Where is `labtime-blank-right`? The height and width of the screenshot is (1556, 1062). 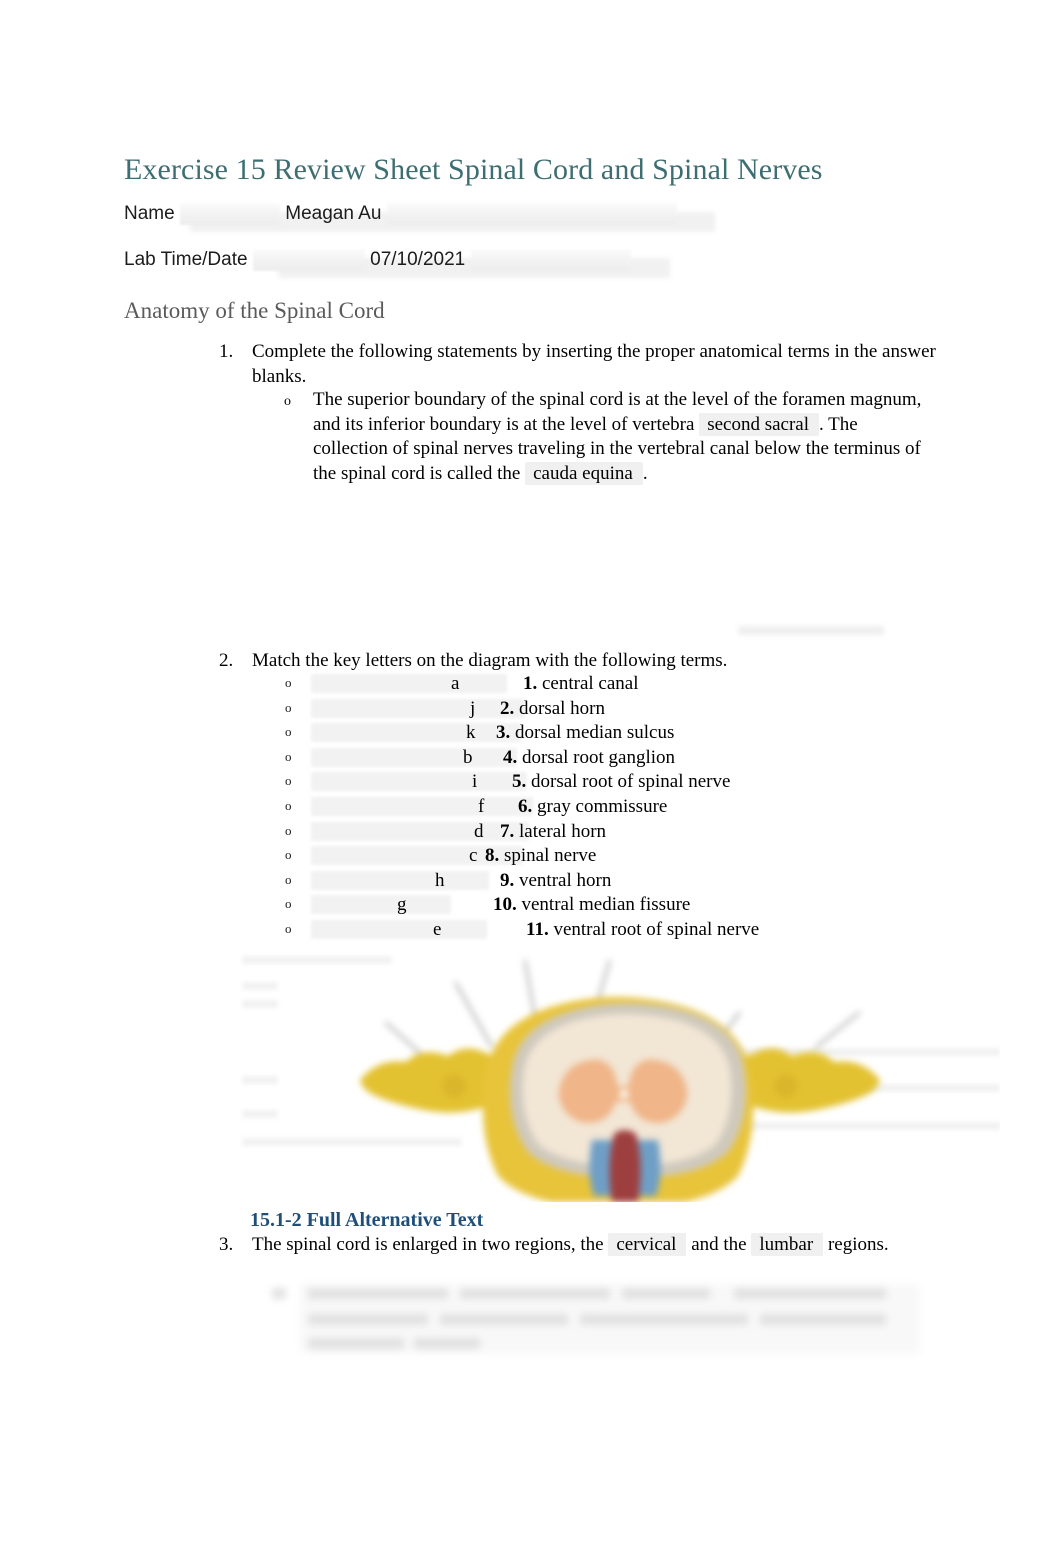 labtime-blank-right is located at coordinates (550, 259).